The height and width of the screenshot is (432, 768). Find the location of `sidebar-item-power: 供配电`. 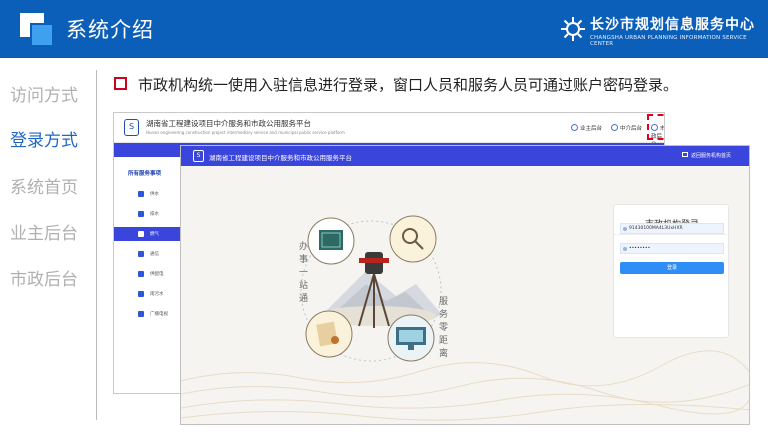

sidebar-item-power: 供配电 is located at coordinates (148, 274).